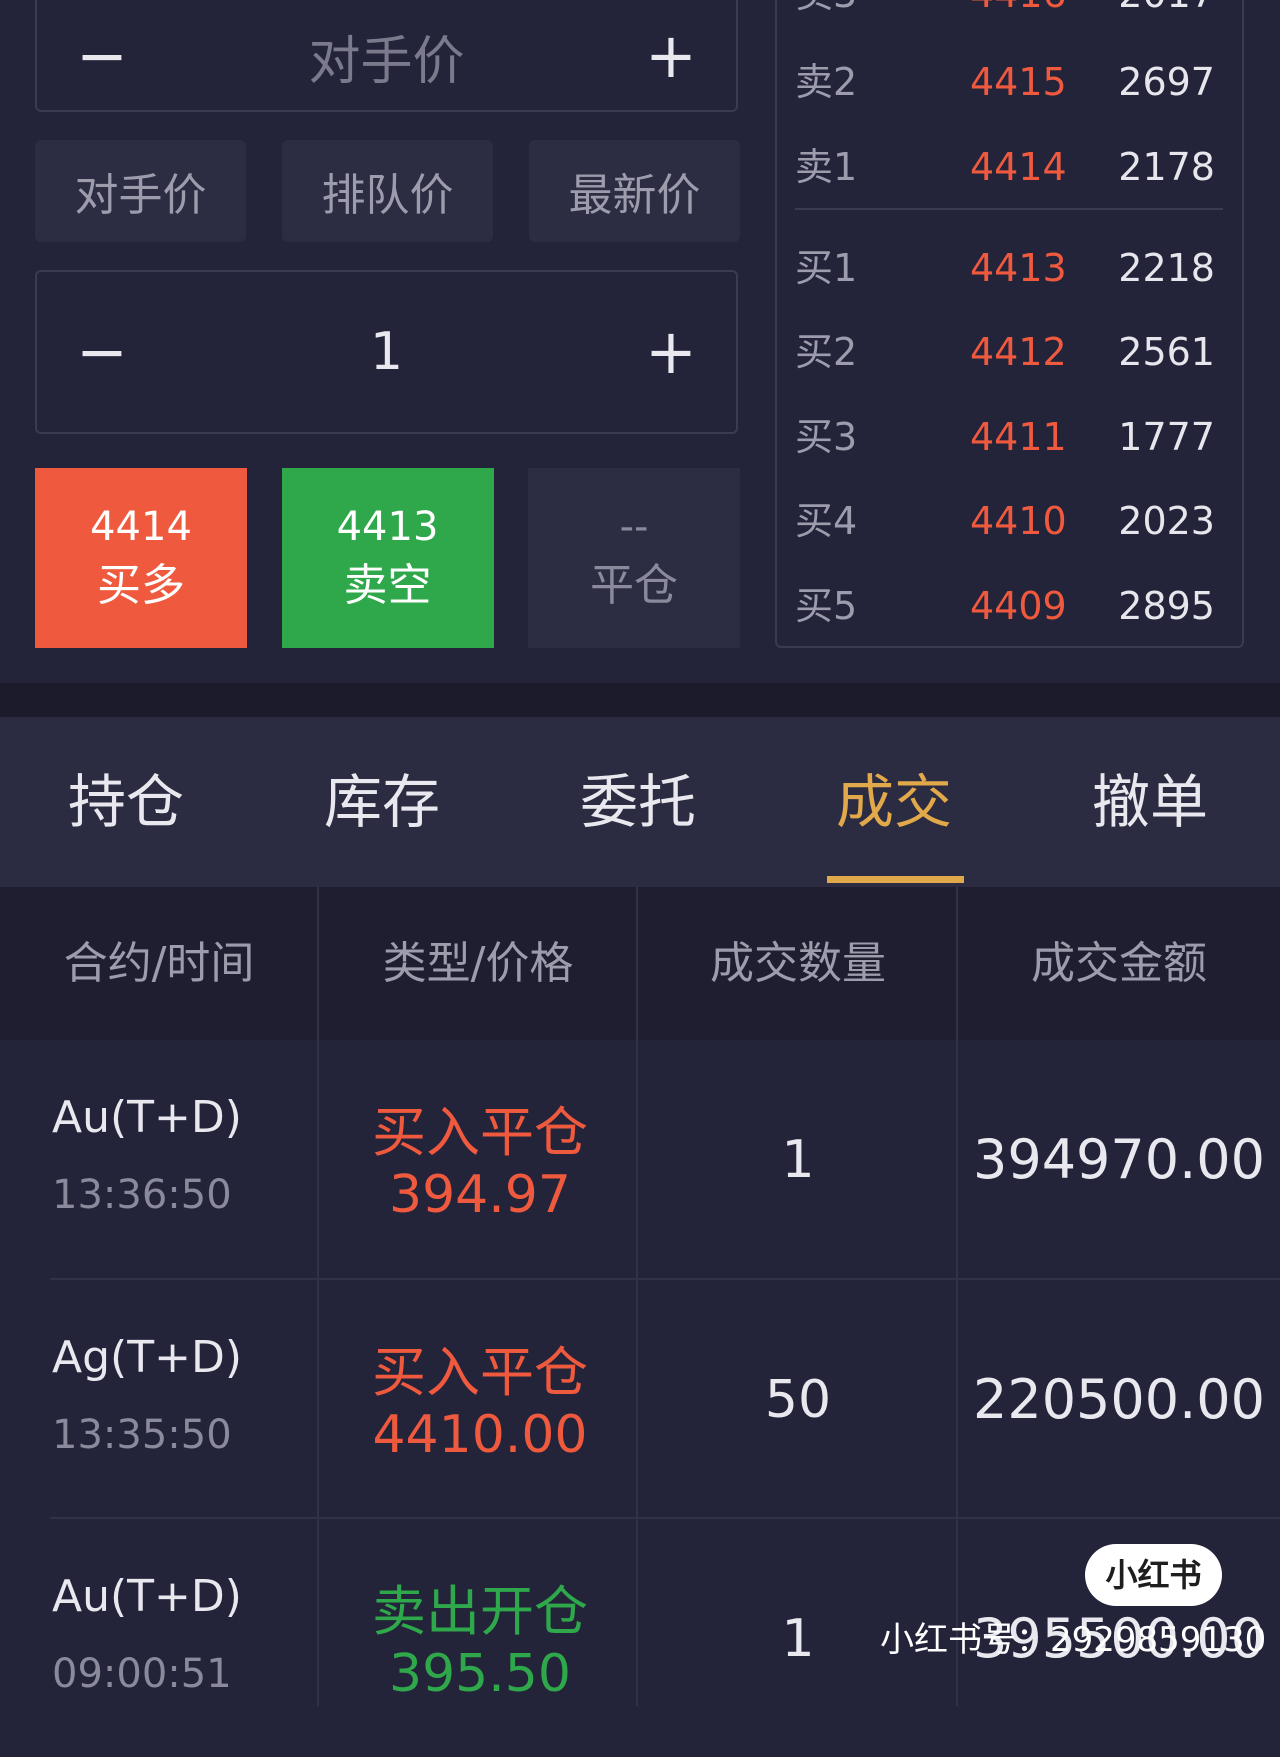 The image size is (1280, 1757). What do you see at coordinates (1018, 12) in the screenshot?
I see `ask-price: 4416` at bounding box center [1018, 12].